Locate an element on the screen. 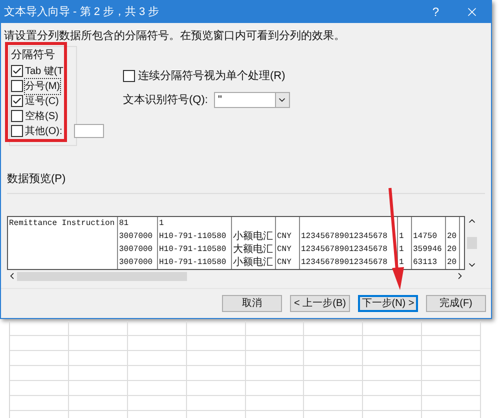  qualifier-label: 文本识别符号(Q): is located at coordinates (165, 100).